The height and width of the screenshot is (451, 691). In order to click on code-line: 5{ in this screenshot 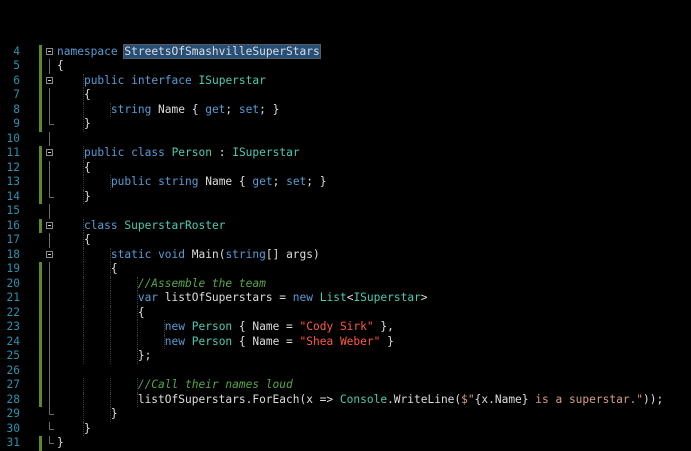, I will do `click(345, 66)`.